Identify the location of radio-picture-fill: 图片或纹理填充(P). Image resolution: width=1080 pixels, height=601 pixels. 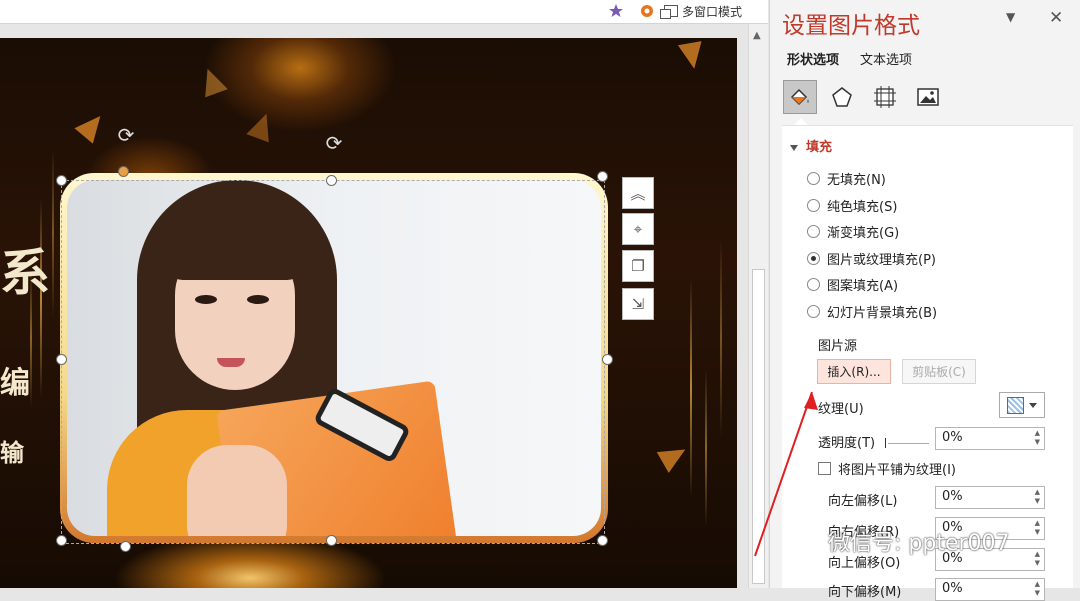
(871, 258).